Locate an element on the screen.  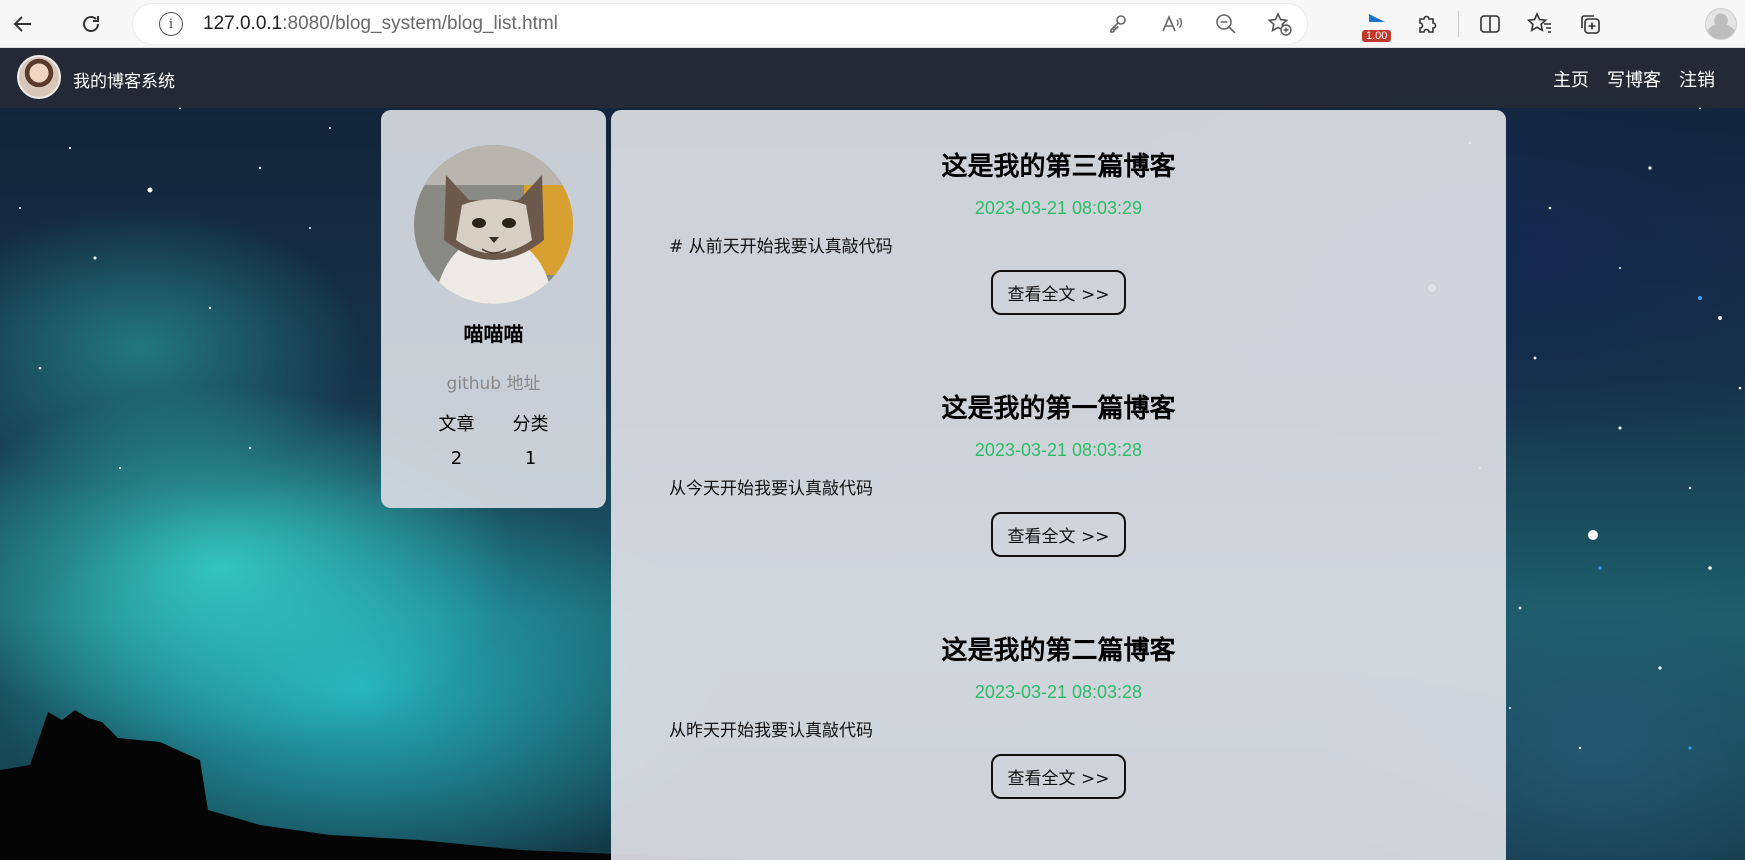
favorites-icon is located at coordinates (1540, 24).